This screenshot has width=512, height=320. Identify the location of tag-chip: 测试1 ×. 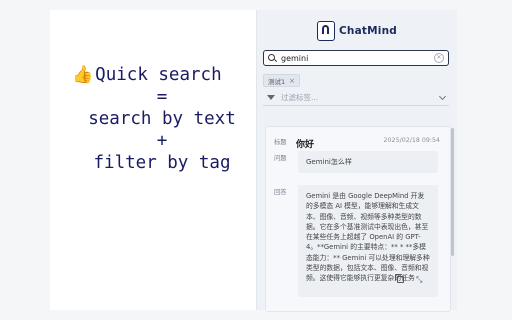
(282, 80).